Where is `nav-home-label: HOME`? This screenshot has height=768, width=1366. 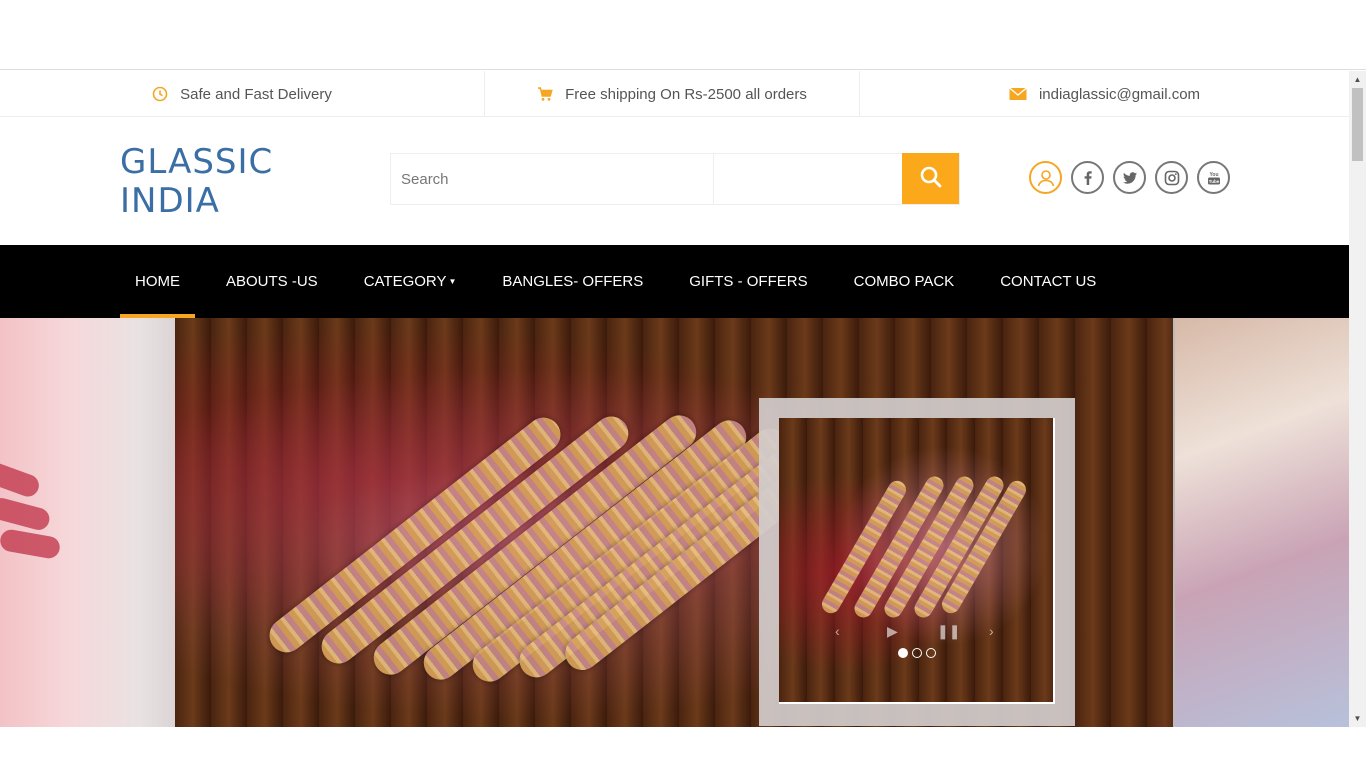
nav-home-label: HOME is located at coordinates (157, 281).